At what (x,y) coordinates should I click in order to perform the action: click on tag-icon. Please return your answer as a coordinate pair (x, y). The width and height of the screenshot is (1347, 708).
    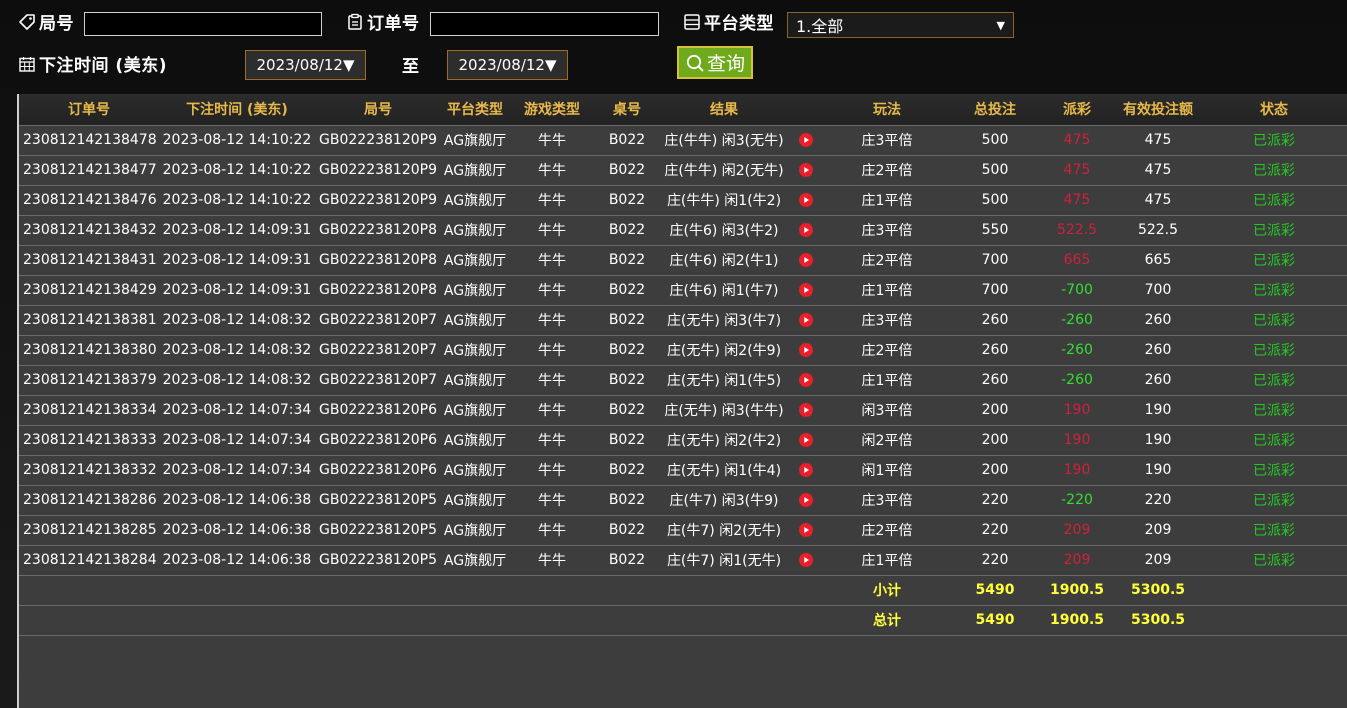
    Looking at the image, I should click on (27, 22).